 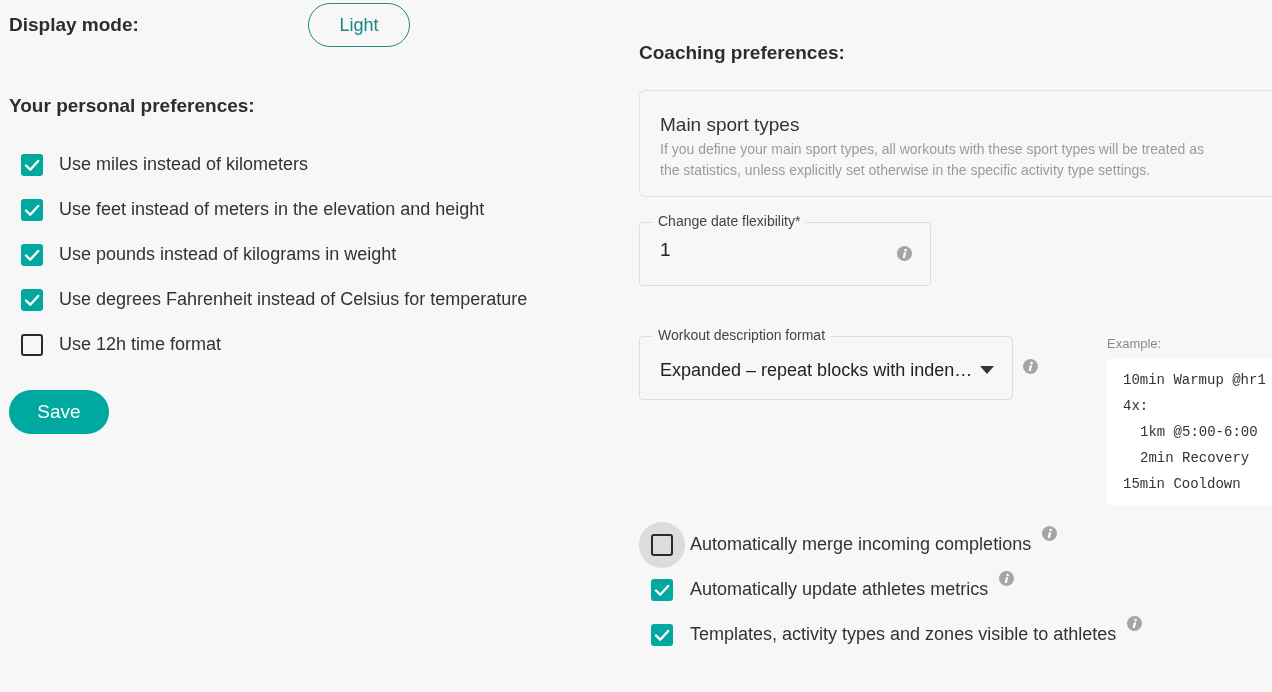 I want to click on caret-icon, so click(x=987, y=370).